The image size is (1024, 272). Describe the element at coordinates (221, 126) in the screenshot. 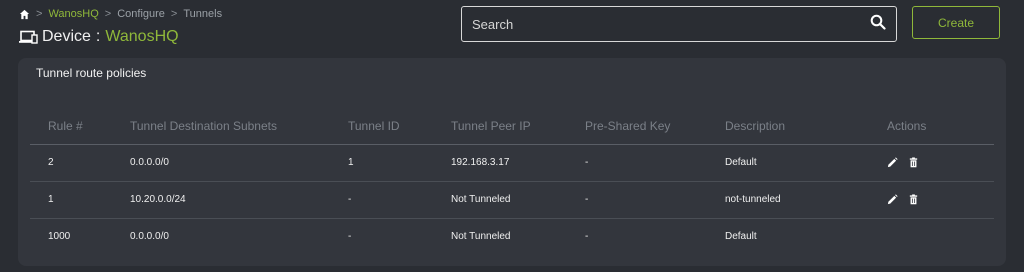

I see `column-header-destination: Tunnel Destination Subnets` at that location.